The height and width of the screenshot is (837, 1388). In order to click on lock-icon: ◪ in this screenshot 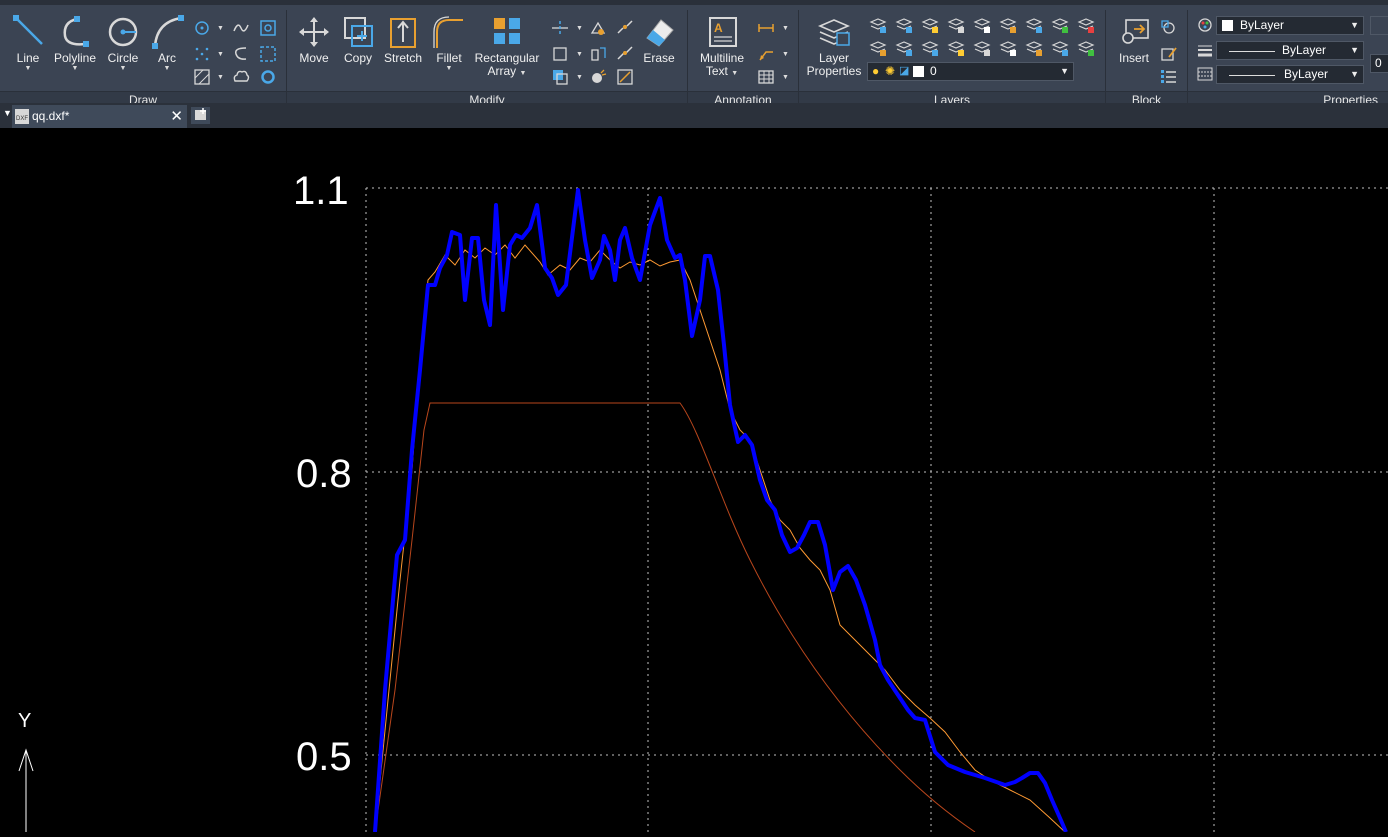, I will do `click(904, 71)`.